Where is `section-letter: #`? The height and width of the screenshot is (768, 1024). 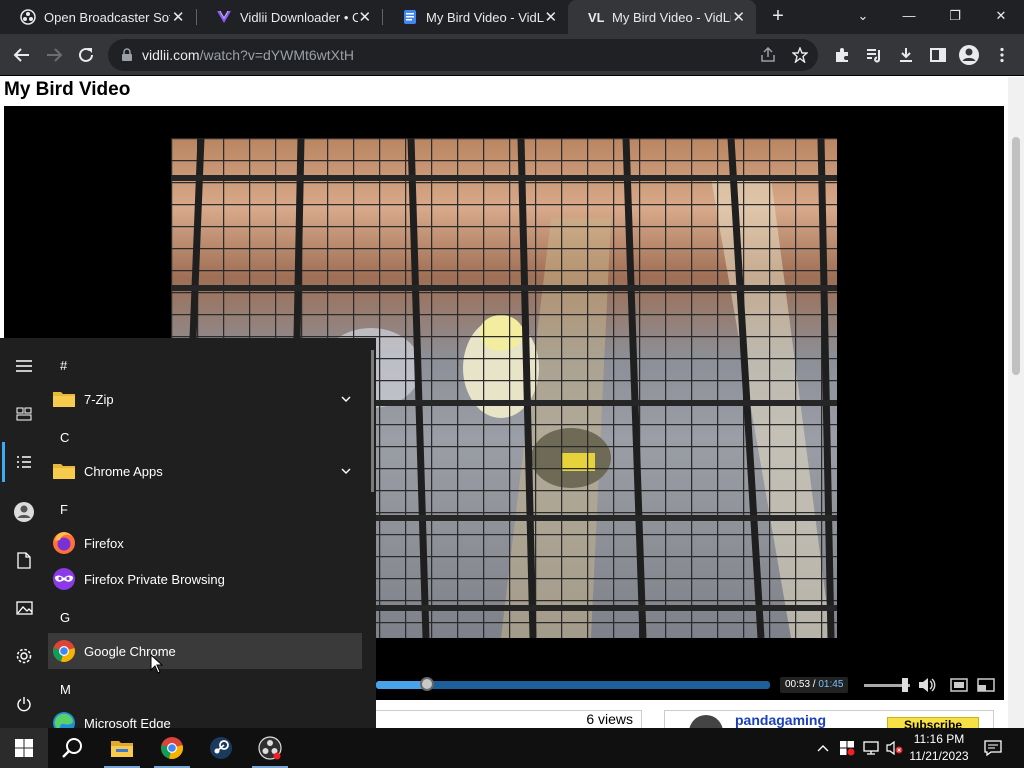 section-letter: # is located at coordinates (63, 365).